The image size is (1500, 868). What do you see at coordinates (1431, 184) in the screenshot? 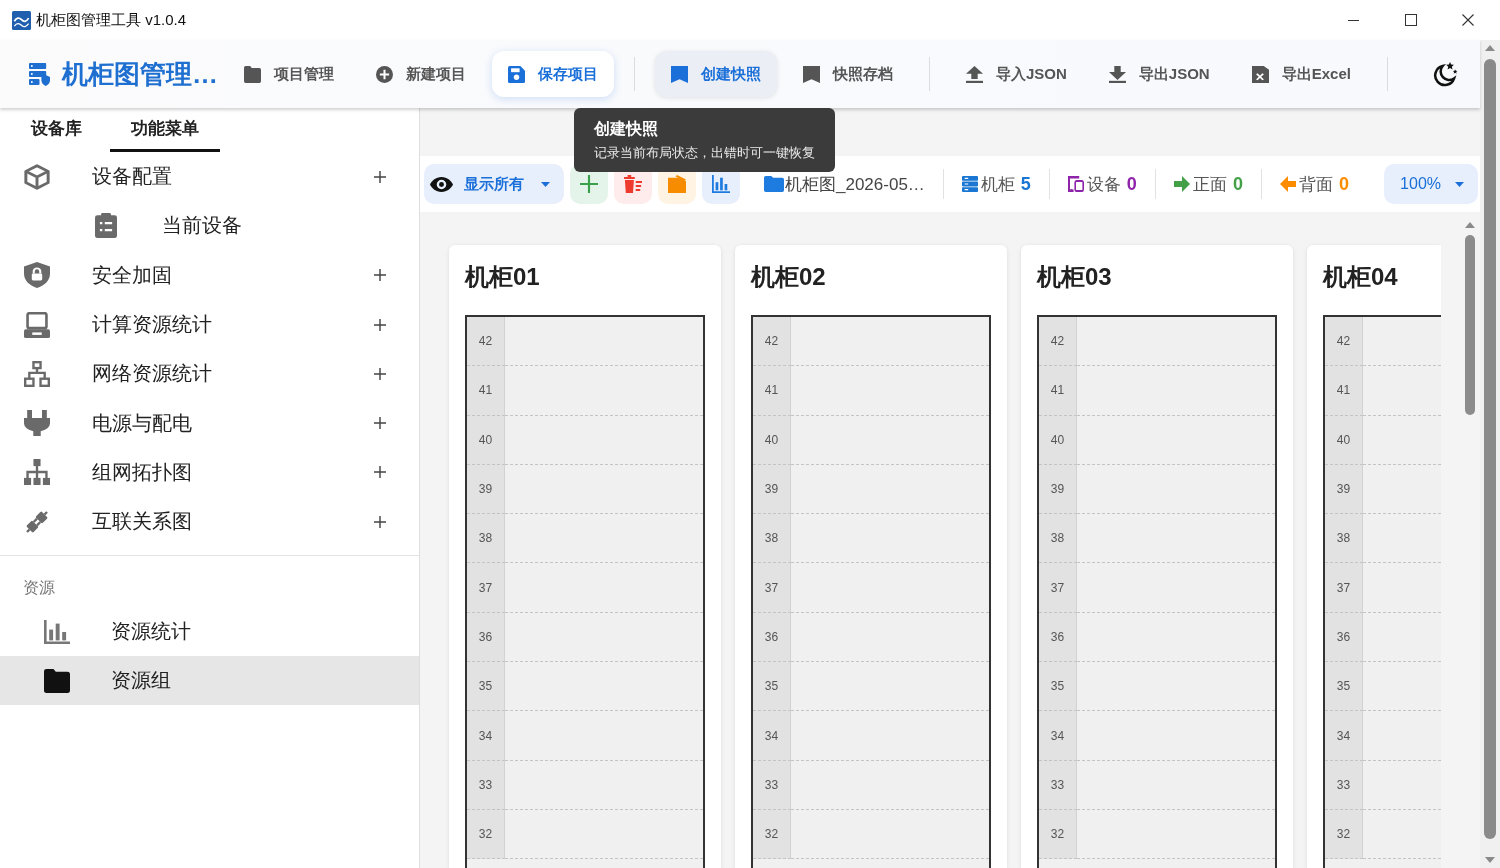
I see `zoom-dropdown: 100%` at bounding box center [1431, 184].